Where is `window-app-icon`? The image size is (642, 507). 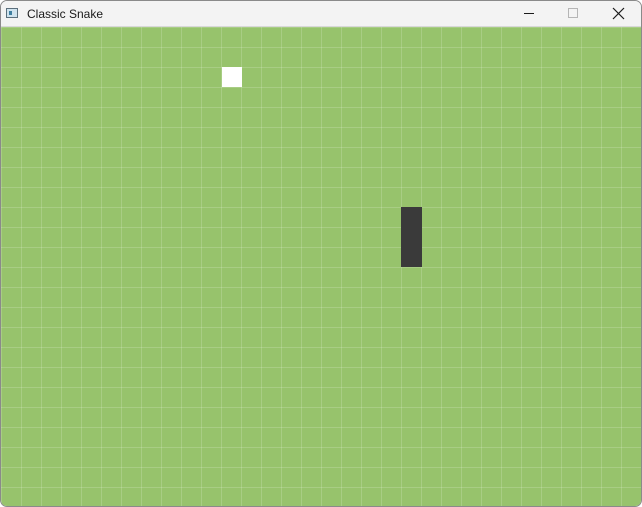
window-app-icon is located at coordinates (12, 13).